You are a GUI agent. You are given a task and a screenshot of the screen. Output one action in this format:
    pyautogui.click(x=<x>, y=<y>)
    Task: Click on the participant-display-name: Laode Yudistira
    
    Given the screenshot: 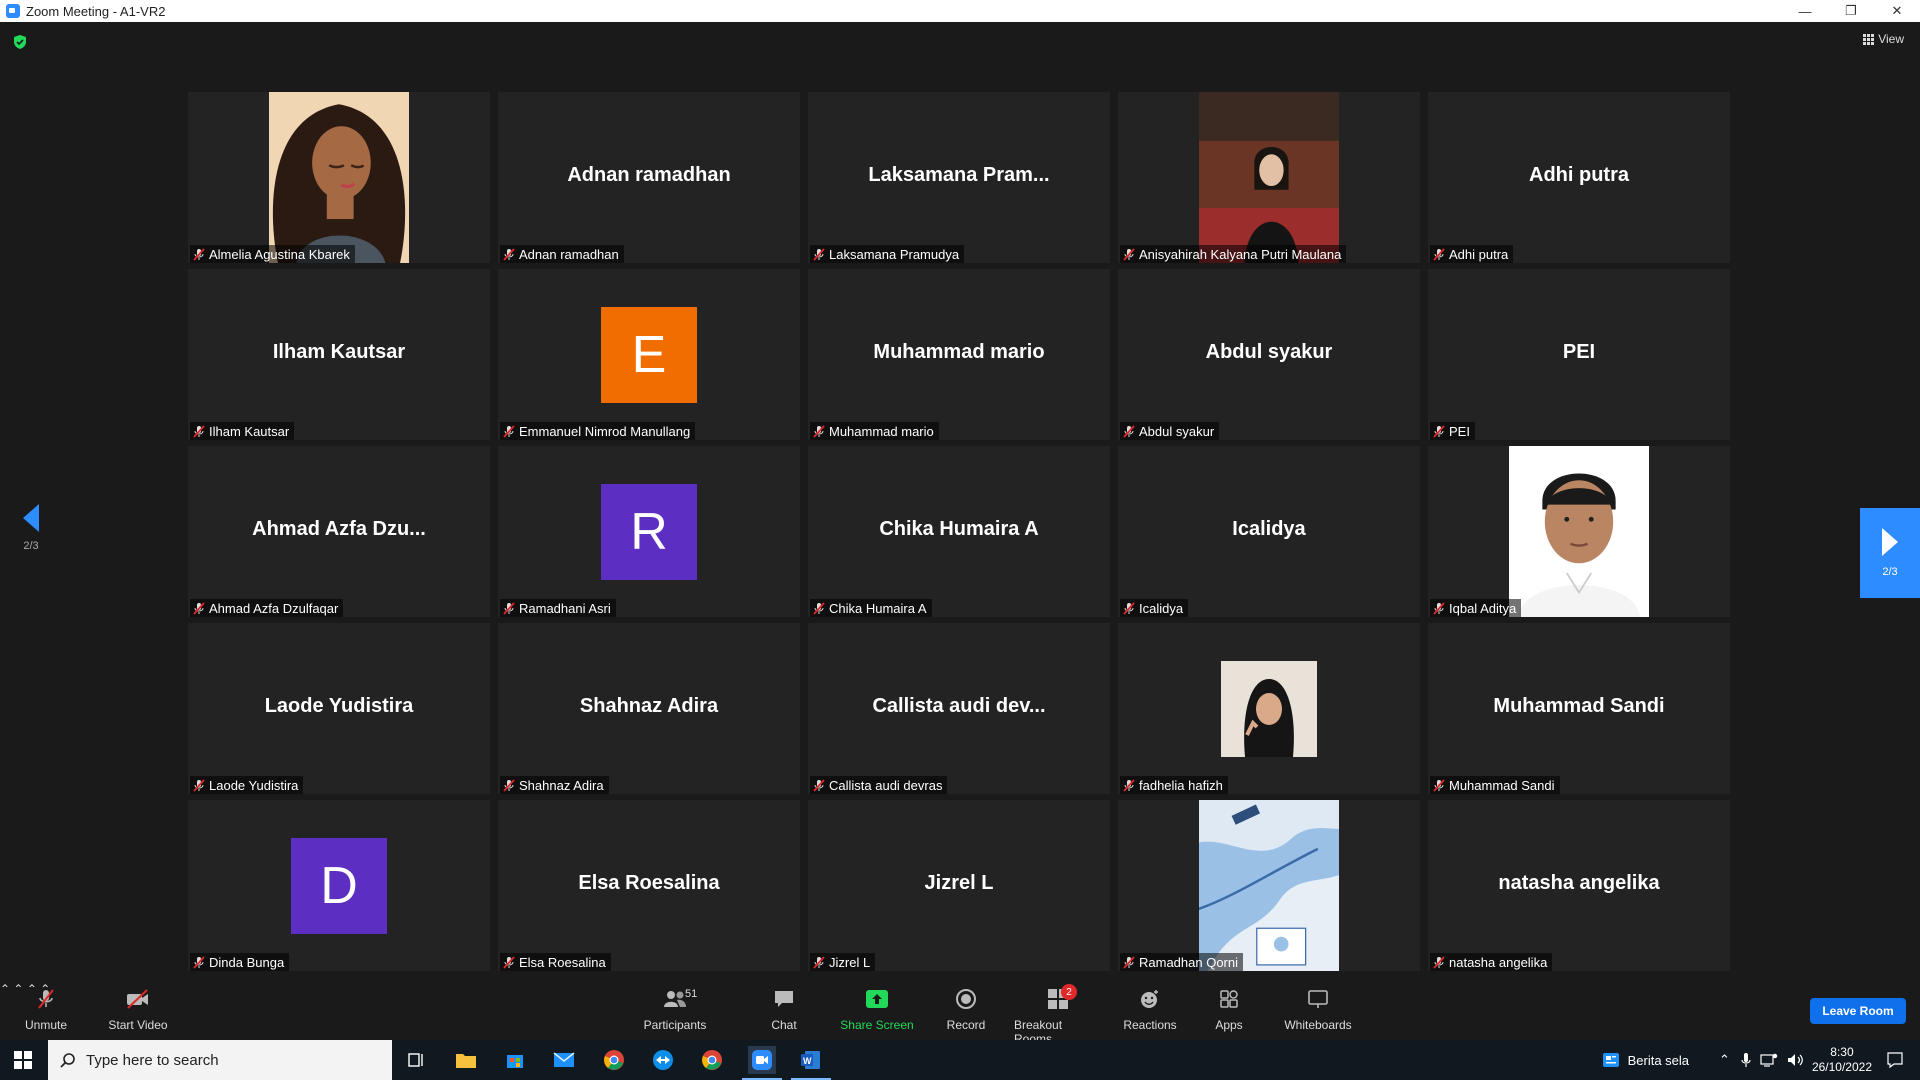 What is the action you would take?
    pyautogui.click(x=339, y=706)
    